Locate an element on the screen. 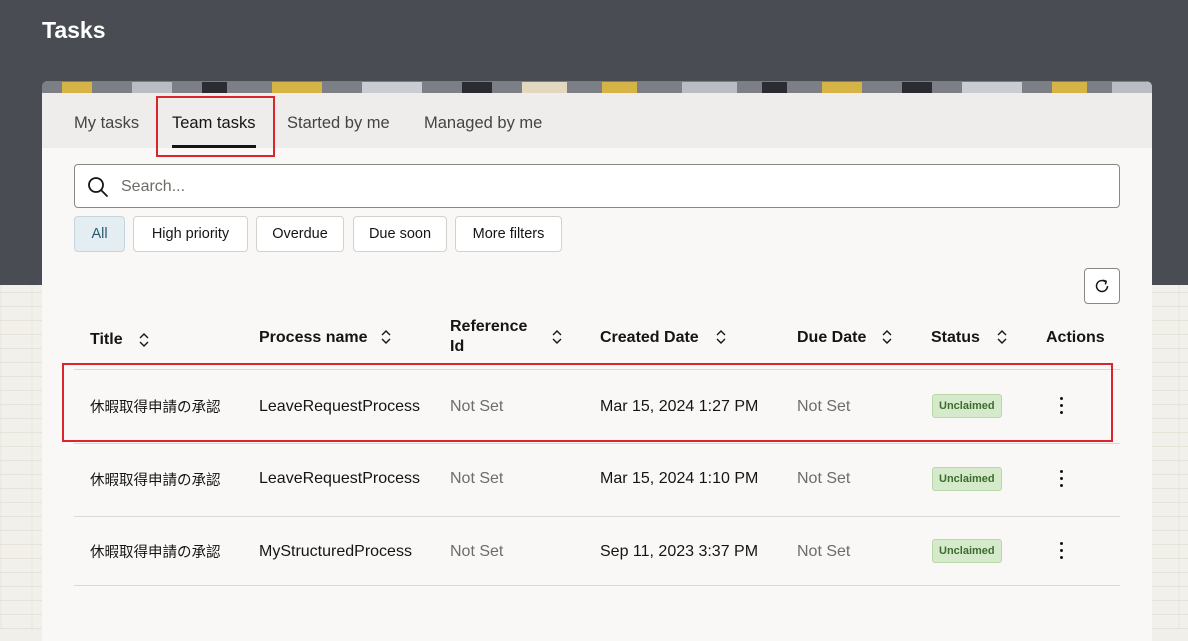 Image resolution: width=1188 pixels, height=641 pixels. column-header-created-date: Created Date is located at coordinates (649, 338).